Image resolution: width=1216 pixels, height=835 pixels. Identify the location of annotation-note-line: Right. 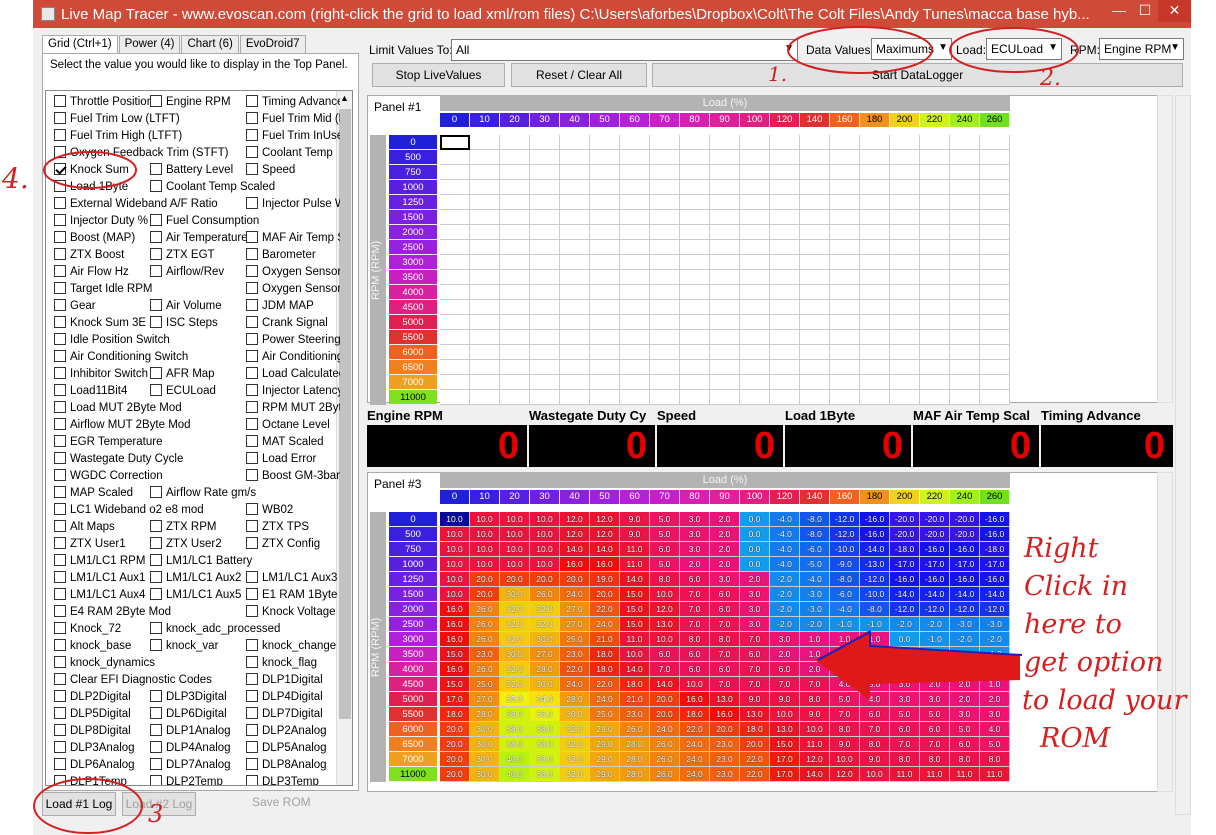
(1061, 548).